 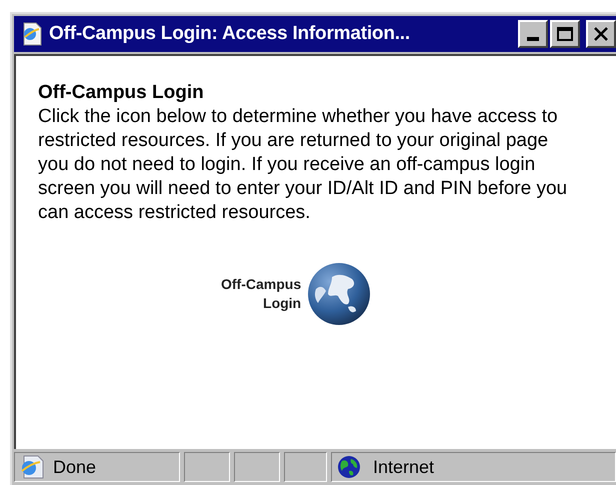 I want to click on maximize-icon, so click(x=565, y=34).